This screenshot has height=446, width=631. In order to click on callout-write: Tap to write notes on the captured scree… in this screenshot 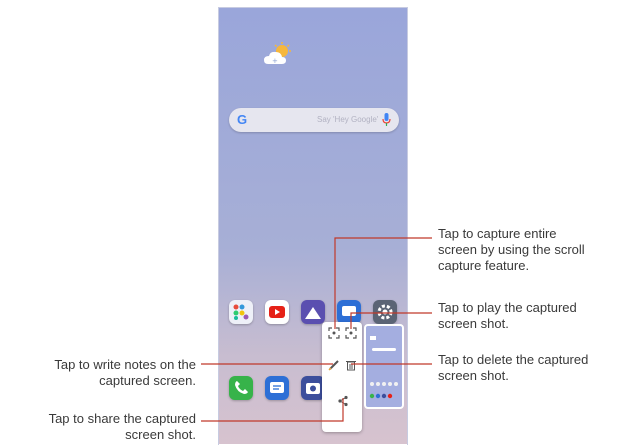, I will do `click(125, 373)`.